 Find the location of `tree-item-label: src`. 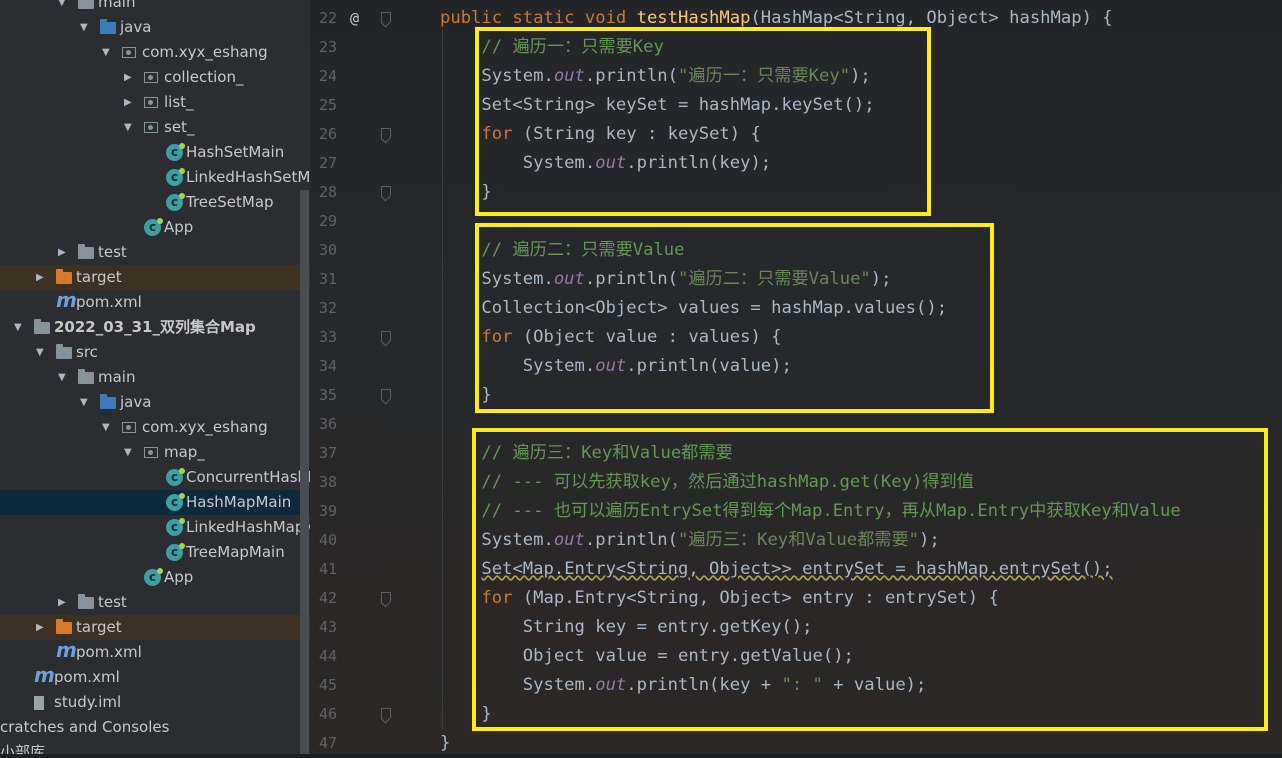

tree-item-label: src is located at coordinates (87, 352).